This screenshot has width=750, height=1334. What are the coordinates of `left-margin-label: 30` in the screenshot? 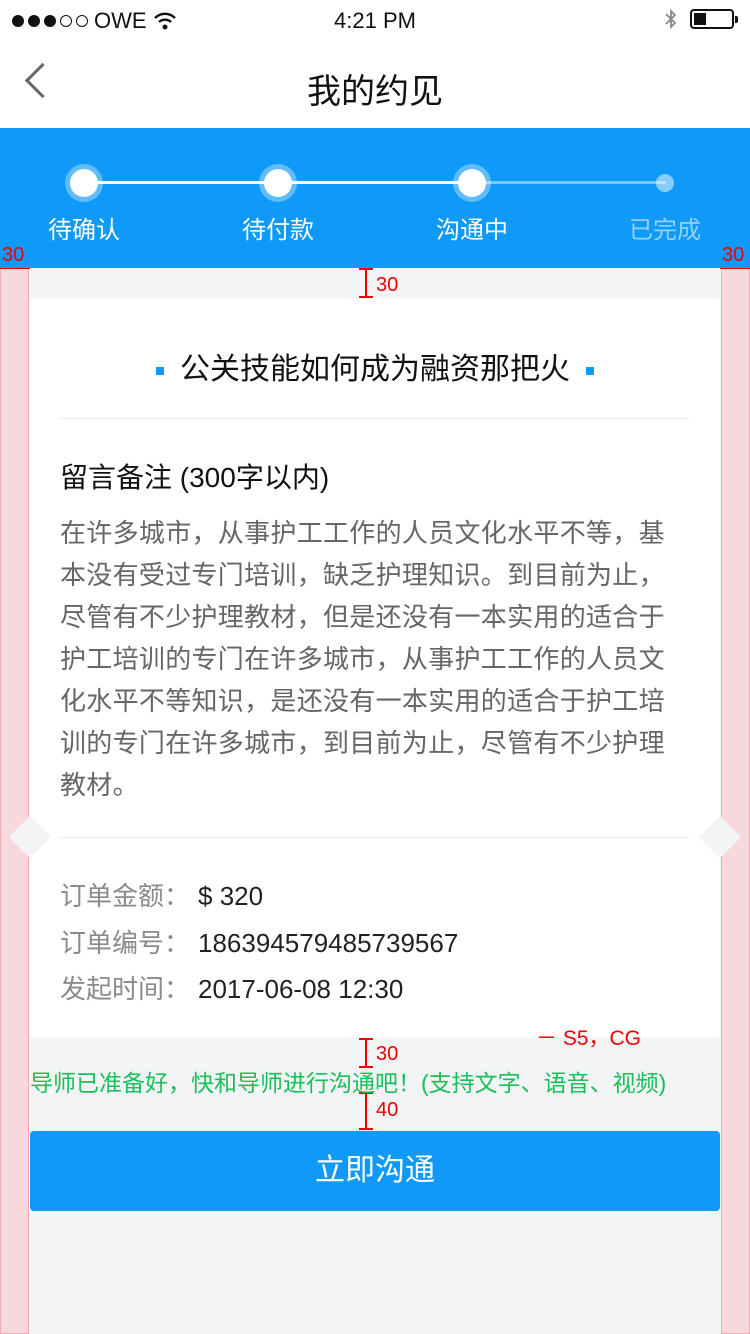 It's located at (13, 255).